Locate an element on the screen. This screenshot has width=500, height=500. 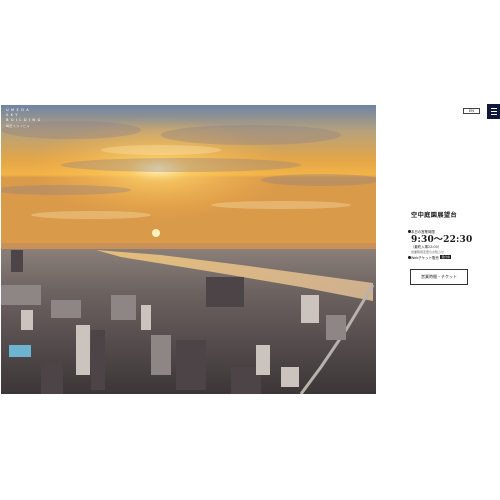
last-entry-text: （最終入場22:00） is located at coordinates (426, 247).